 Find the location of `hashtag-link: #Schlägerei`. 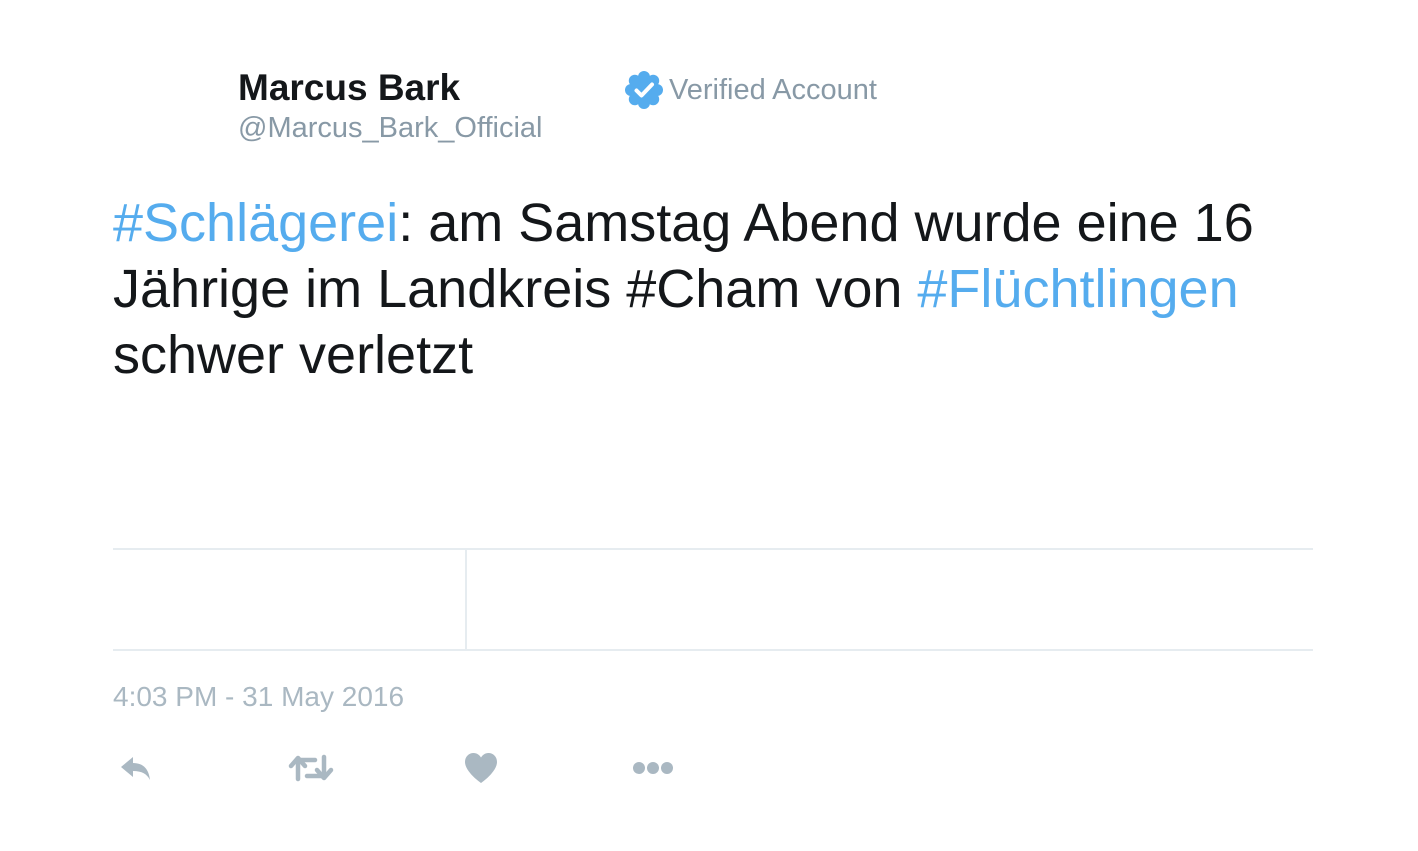

hashtag-link: #Schlägerei is located at coordinates (255, 223).